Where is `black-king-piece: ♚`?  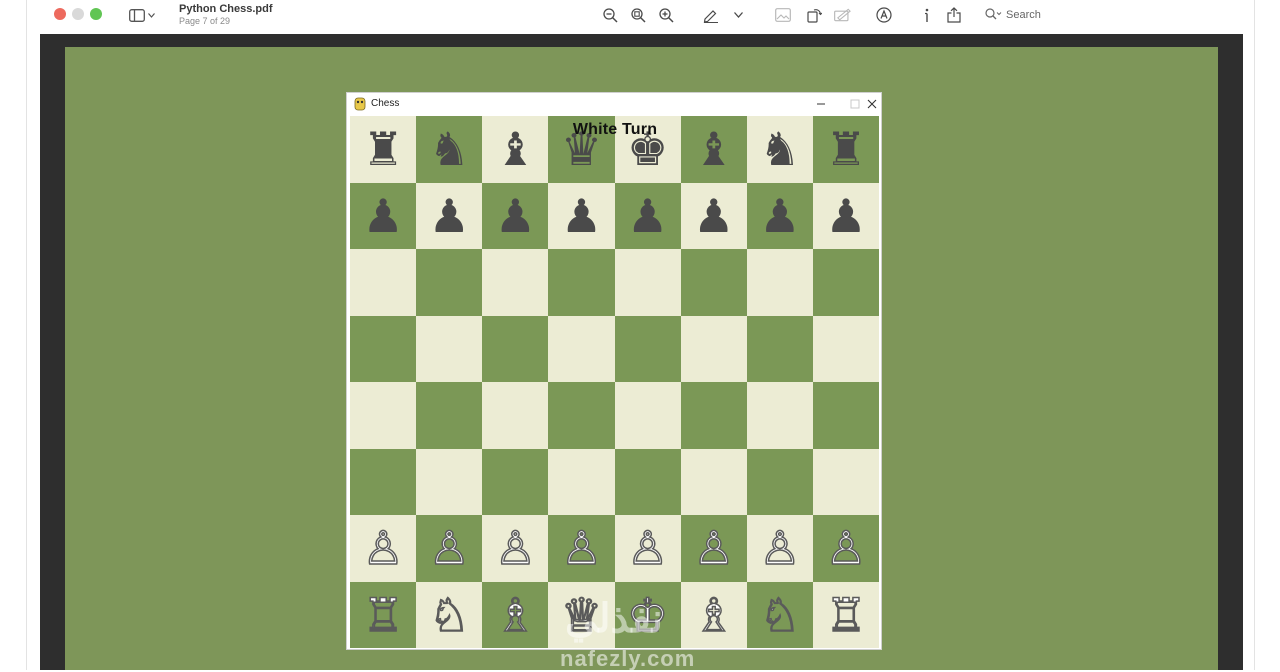
black-king-piece: ♚ is located at coordinates (647, 149).